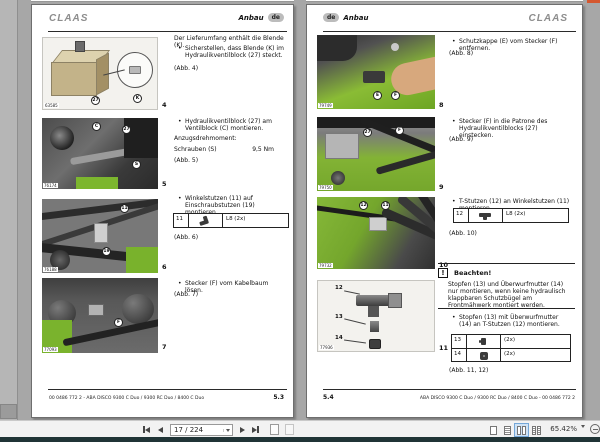  Describe the element at coordinates (100, 153) in the screenshot. I see `figure-5-photo: C 27 S 76174` at that location.